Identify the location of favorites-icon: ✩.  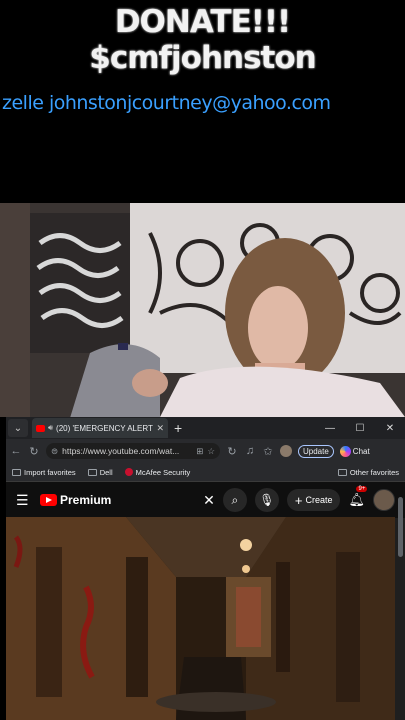
(268, 451).